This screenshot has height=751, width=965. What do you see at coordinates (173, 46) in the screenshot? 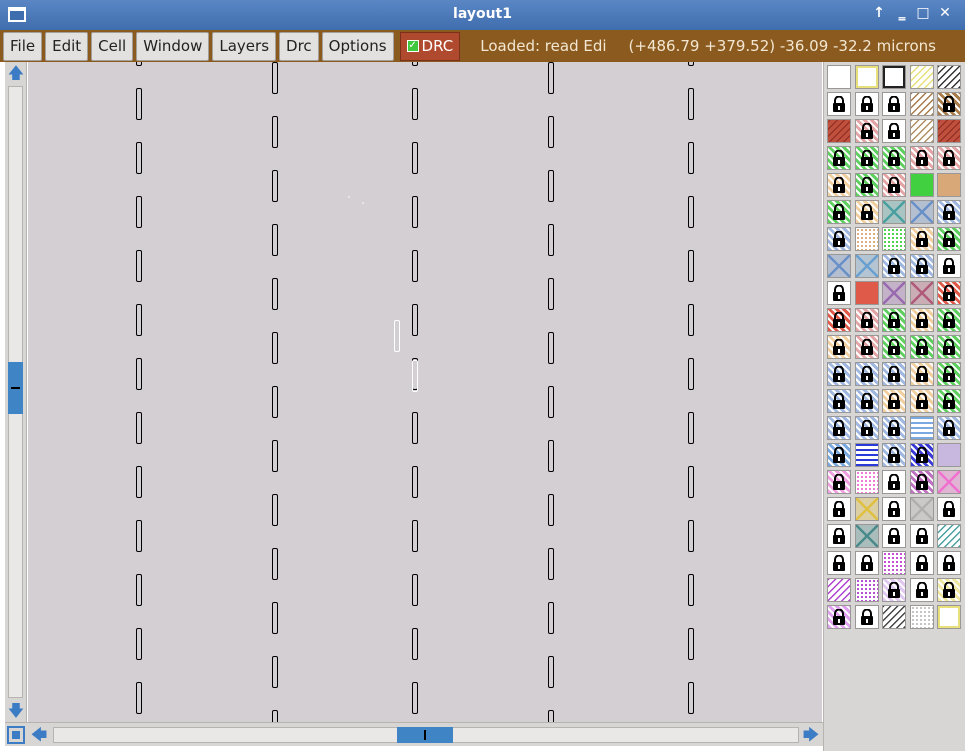
I see `menu-window: Window` at bounding box center [173, 46].